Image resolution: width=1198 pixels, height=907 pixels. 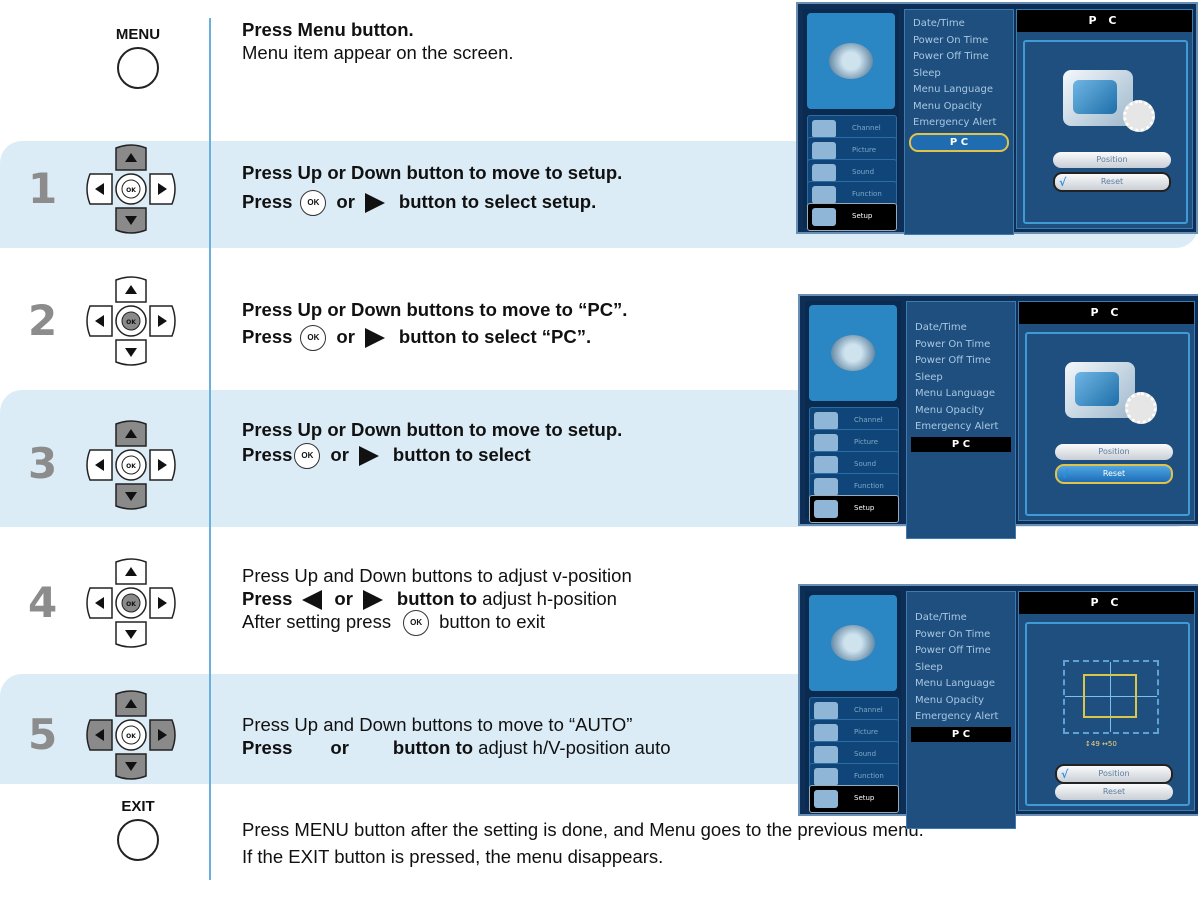 What do you see at coordinates (866, 128) in the screenshot?
I see `category-label: Channel` at bounding box center [866, 128].